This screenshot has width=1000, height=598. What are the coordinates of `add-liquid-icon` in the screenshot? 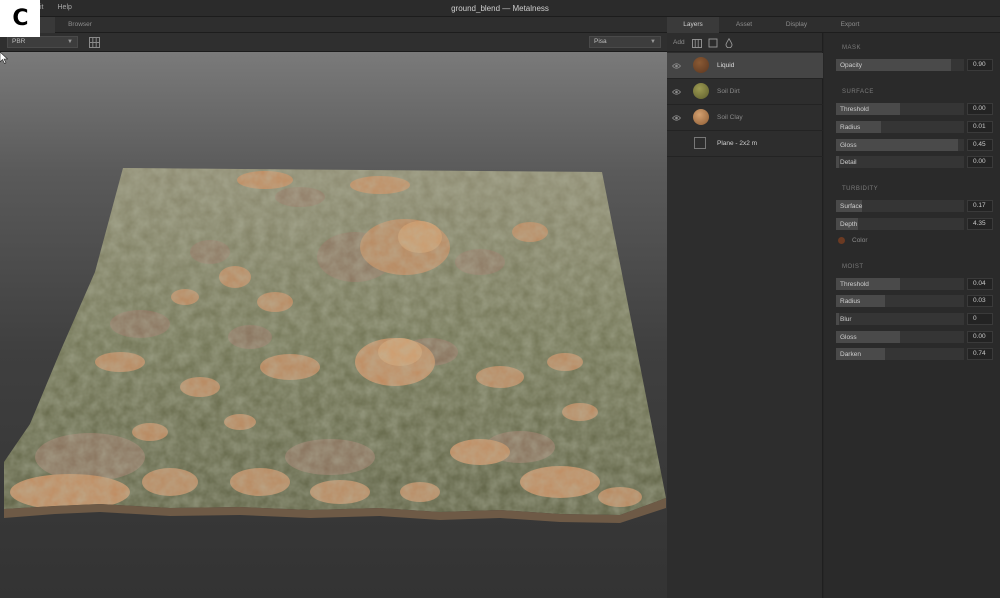 It's located at (729, 43).